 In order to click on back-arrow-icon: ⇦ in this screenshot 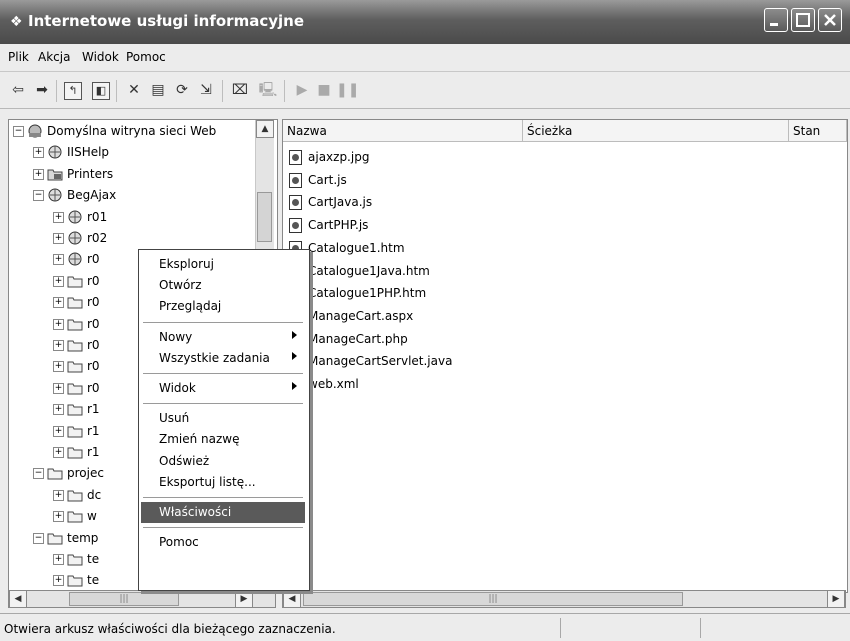, I will do `click(18, 90)`.